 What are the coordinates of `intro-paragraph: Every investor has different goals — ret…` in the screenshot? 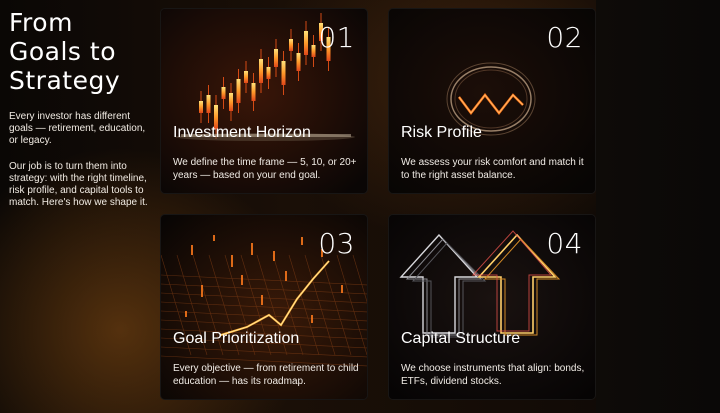 It's located at (77, 128).